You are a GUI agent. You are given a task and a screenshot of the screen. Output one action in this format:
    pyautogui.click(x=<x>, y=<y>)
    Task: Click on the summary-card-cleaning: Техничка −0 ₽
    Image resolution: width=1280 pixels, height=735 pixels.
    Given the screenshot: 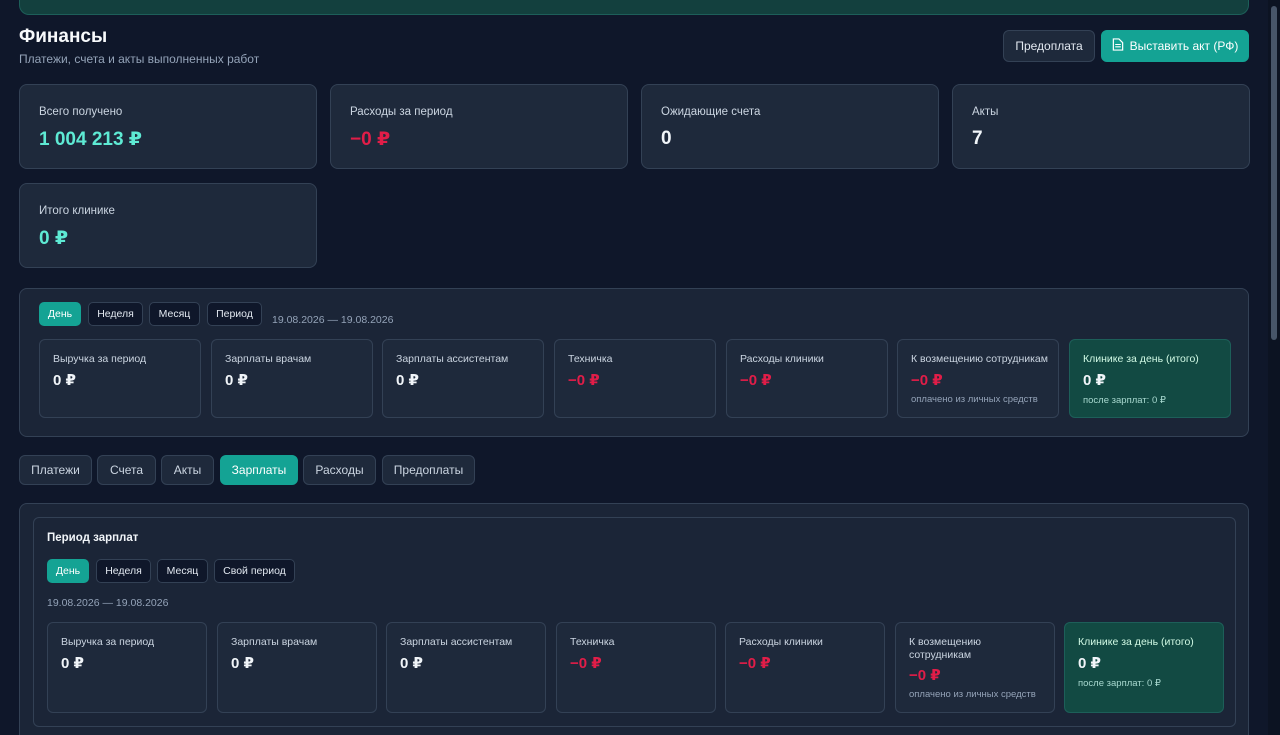 What is the action you would take?
    pyautogui.click(x=635, y=378)
    